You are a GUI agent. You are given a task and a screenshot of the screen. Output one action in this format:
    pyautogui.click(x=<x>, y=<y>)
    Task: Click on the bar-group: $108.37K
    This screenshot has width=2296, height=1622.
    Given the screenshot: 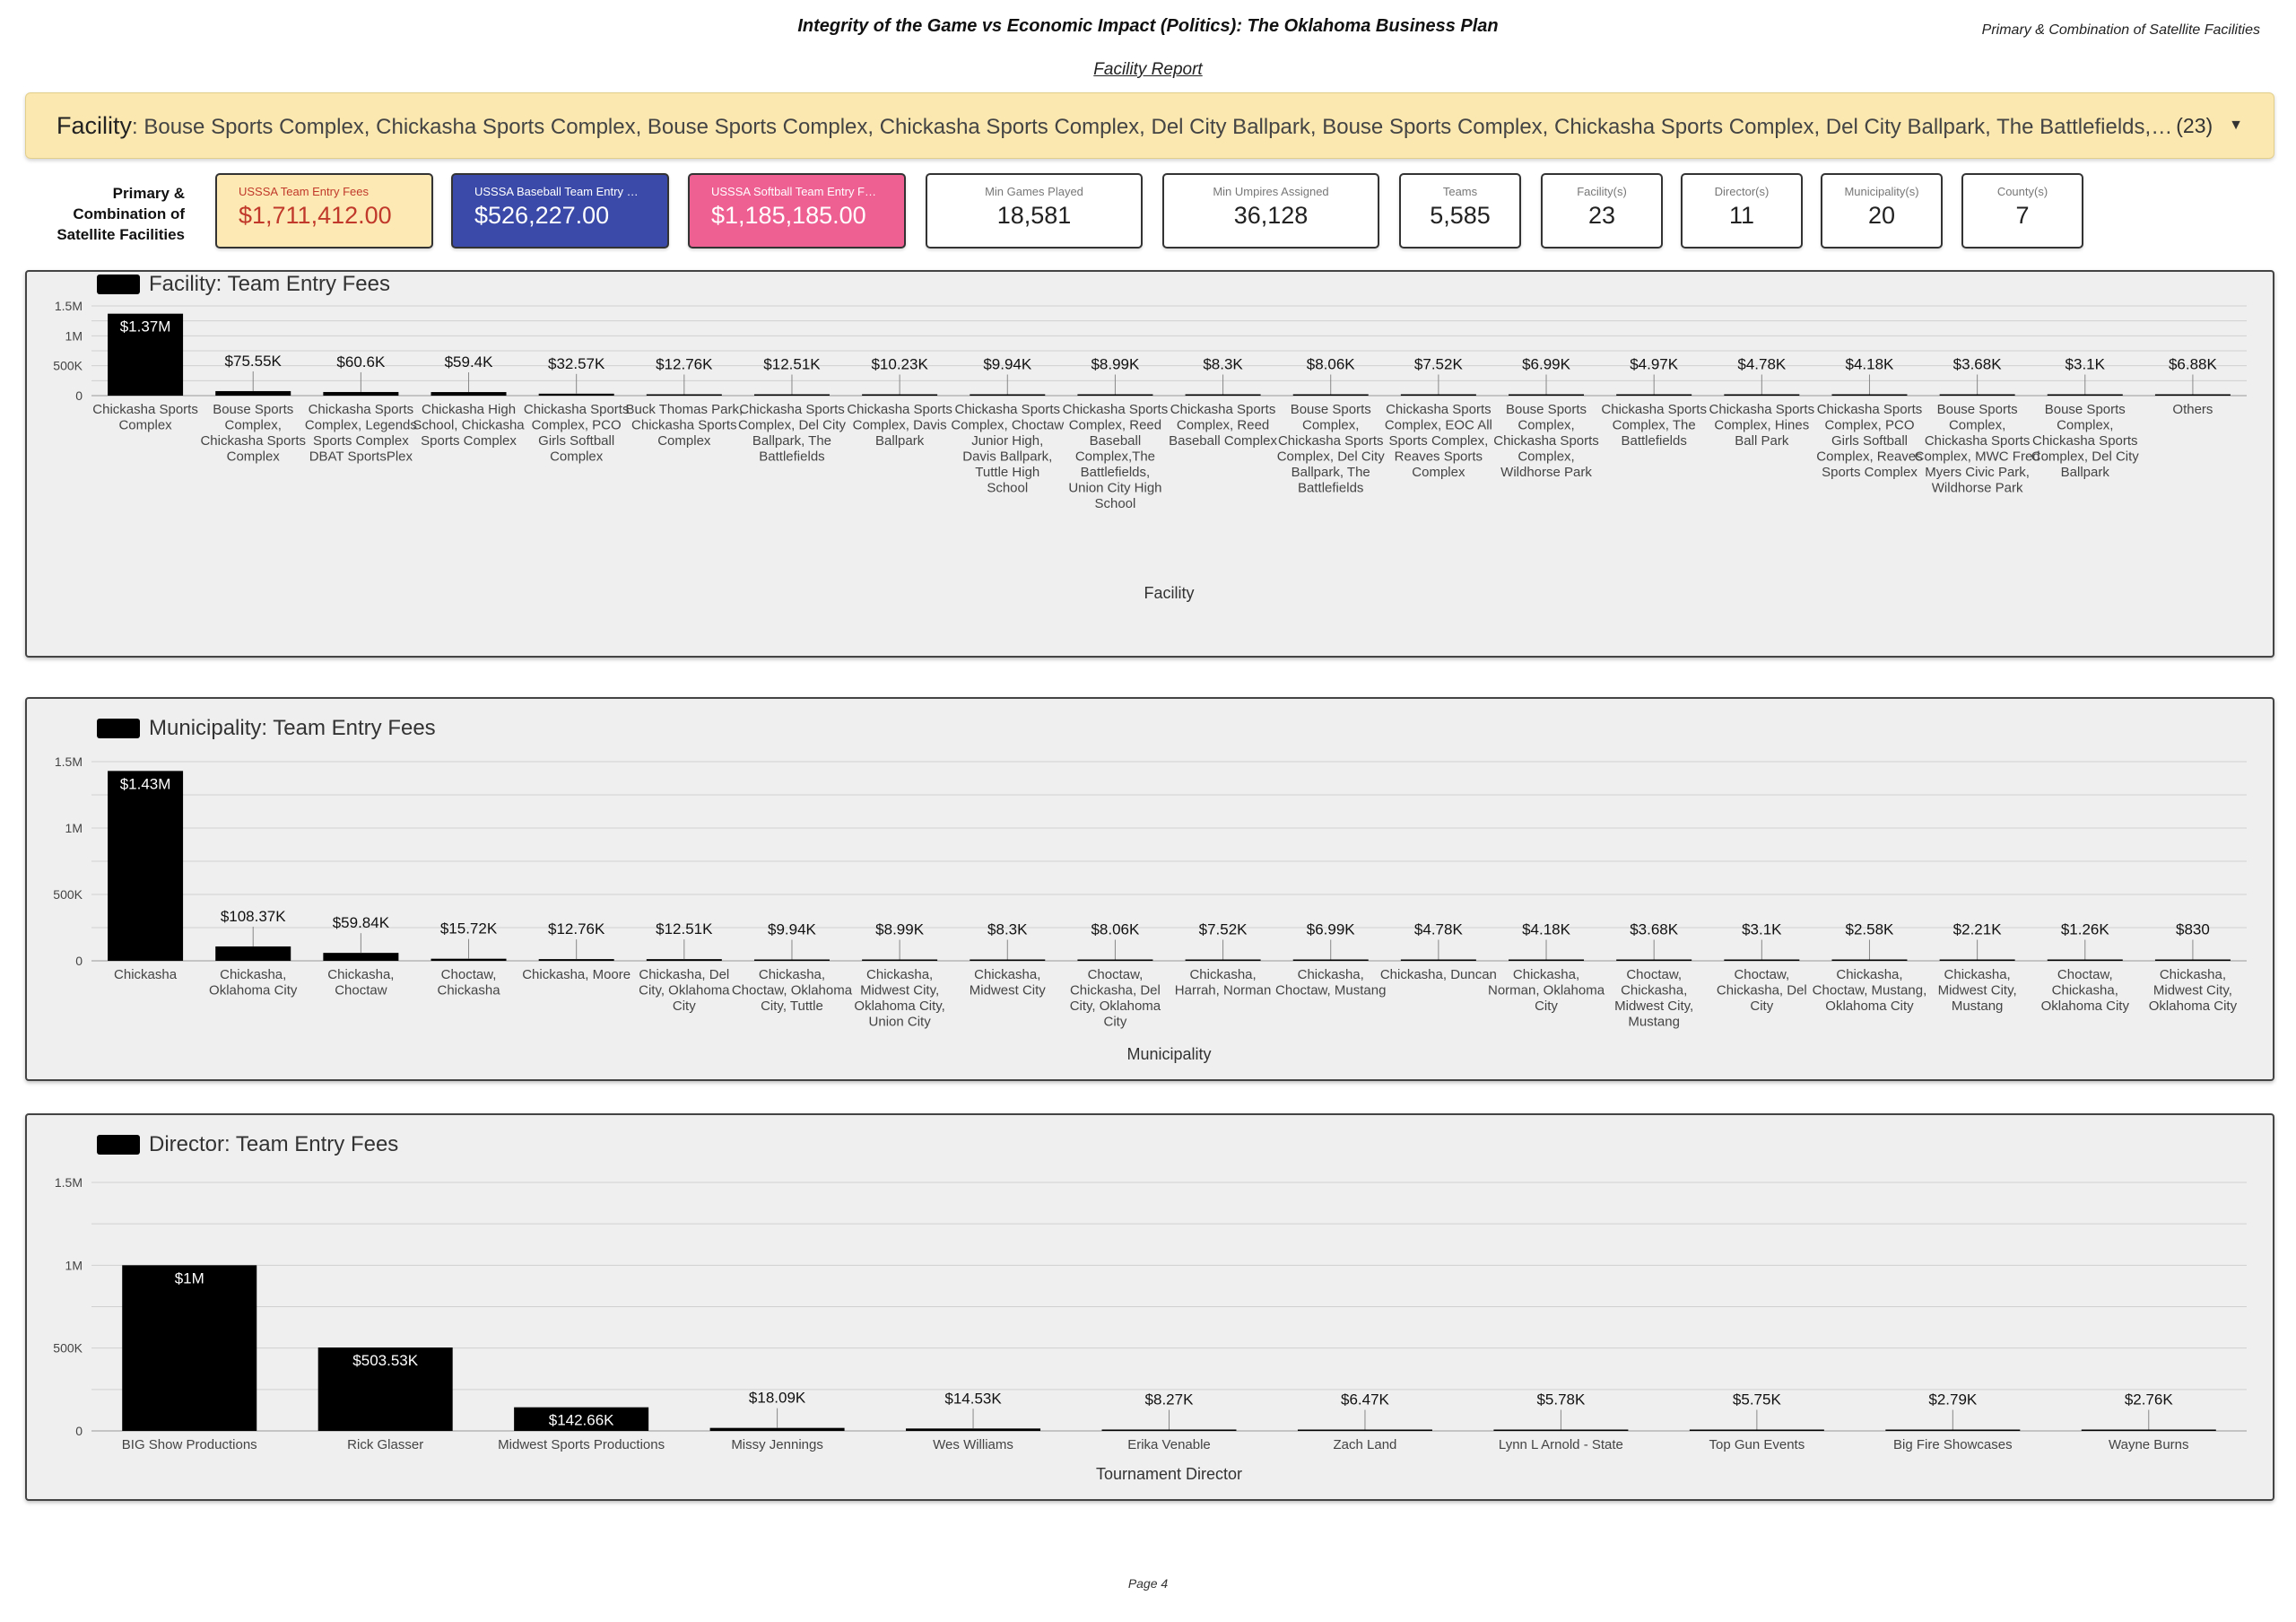 What is the action you would take?
    pyautogui.click(x=253, y=935)
    